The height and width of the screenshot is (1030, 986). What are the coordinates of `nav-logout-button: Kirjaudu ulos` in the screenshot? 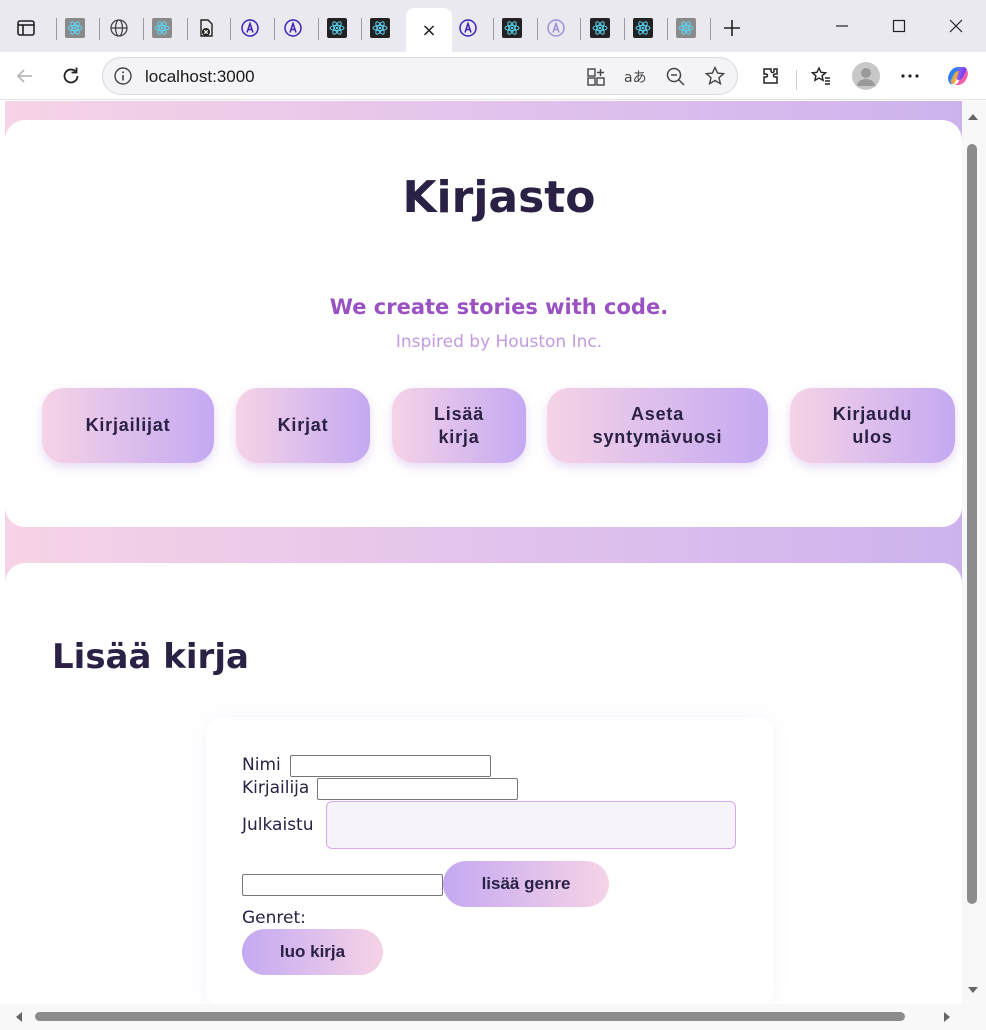 It's located at (872, 425).